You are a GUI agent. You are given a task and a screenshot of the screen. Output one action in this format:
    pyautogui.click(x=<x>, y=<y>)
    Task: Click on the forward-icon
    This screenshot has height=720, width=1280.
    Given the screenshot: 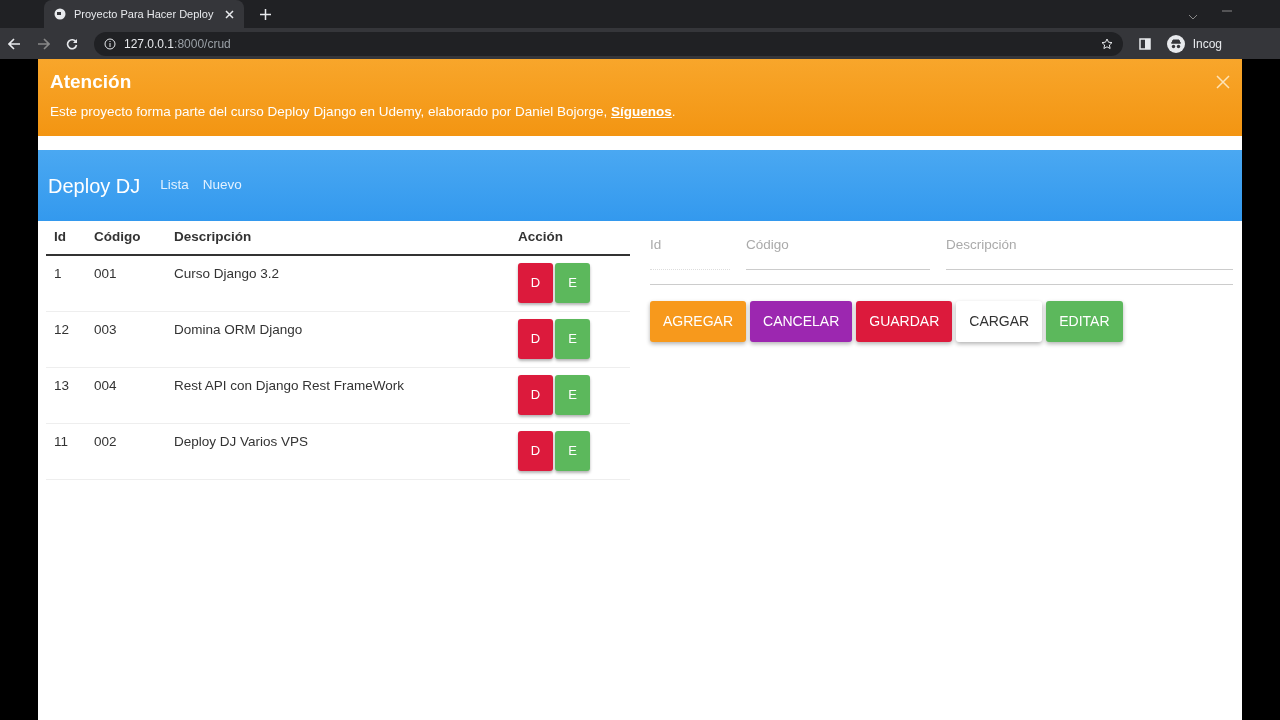 What is the action you would take?
    pyautogui.click(x=43, y=43)
    